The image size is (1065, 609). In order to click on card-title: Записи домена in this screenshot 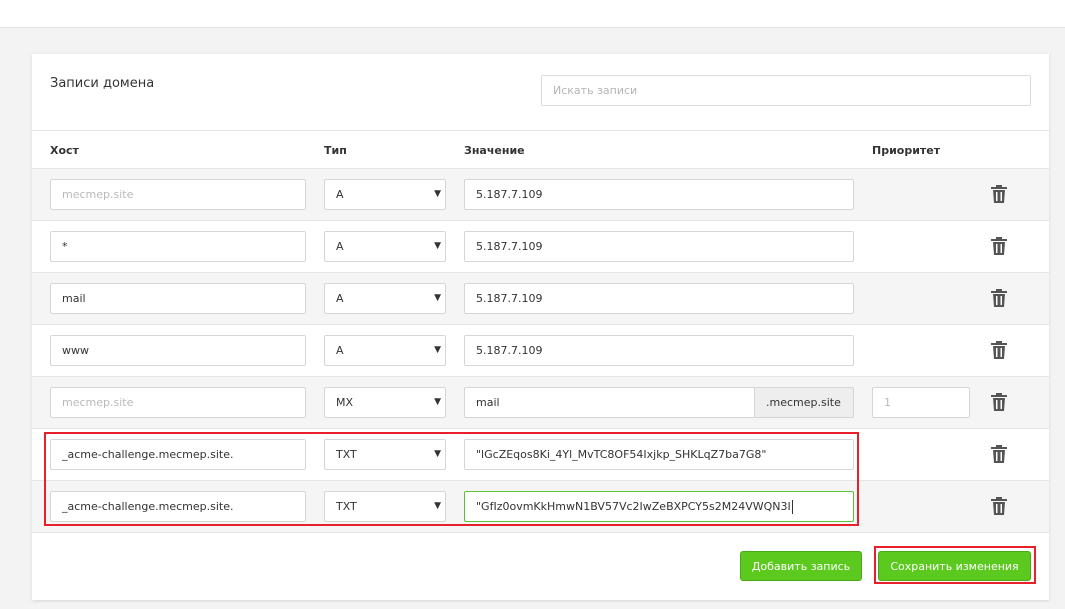, I will do `click(102, 83)`.